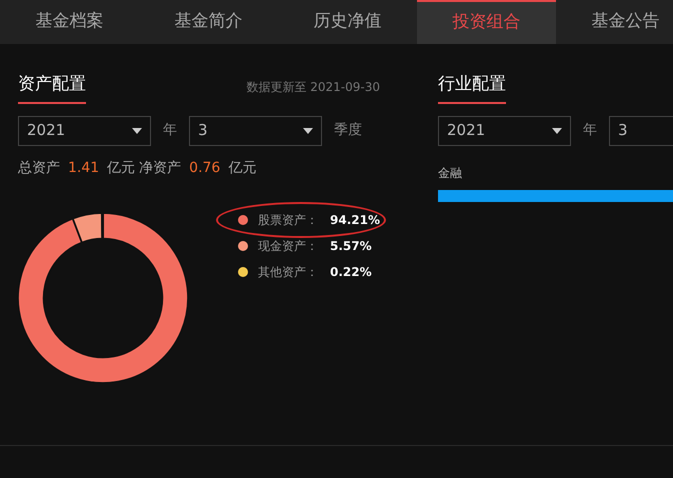  Describe the element at coordinates (289, 220) in the screenshot. I see `legend-label: 股票资产：` at that location.